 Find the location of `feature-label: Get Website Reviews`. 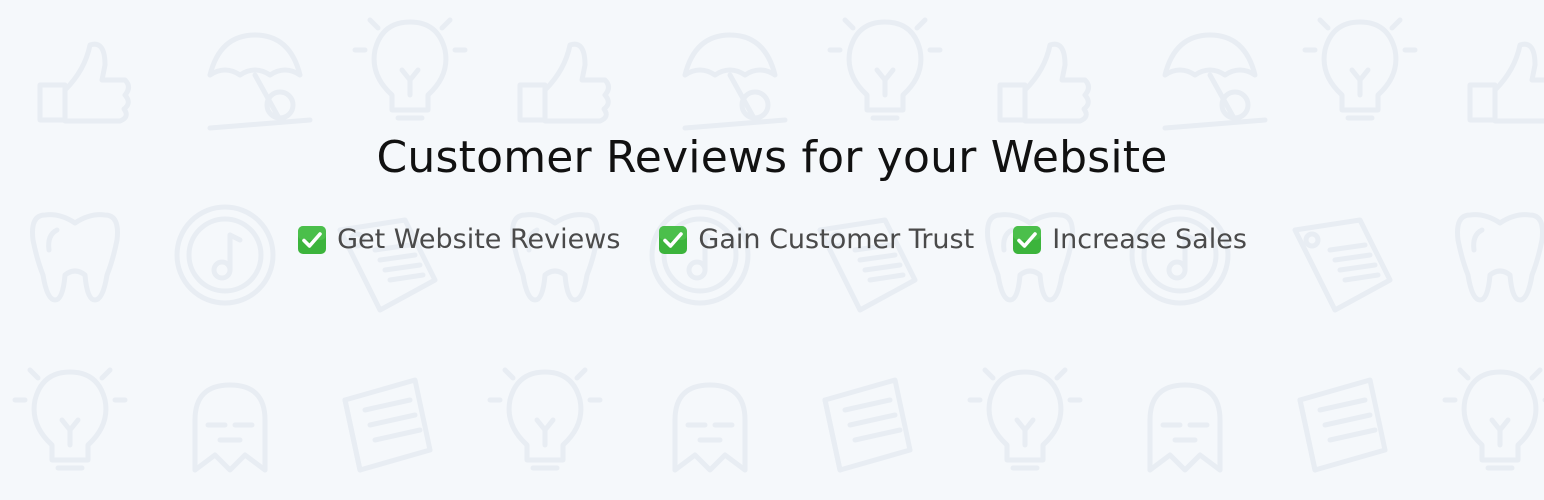

feature-label: Get Website Reviews is located at coordinates (479, 239).